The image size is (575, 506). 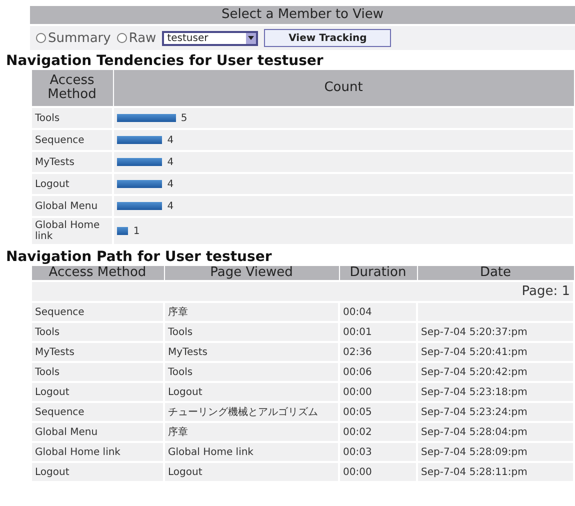 What do you see at coordinates (474, 452) in the screenshot?
I see `table-cell: Sep-7-04 5:28:09:pm` at bounding box center [474, 452].